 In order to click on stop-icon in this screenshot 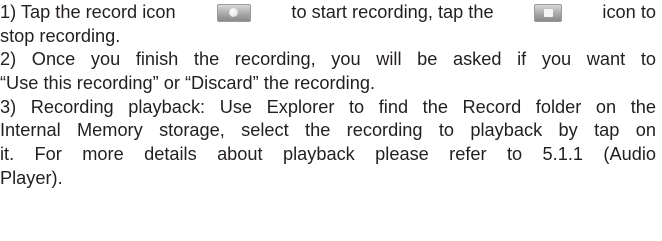, I will do `click(548, 12)`.